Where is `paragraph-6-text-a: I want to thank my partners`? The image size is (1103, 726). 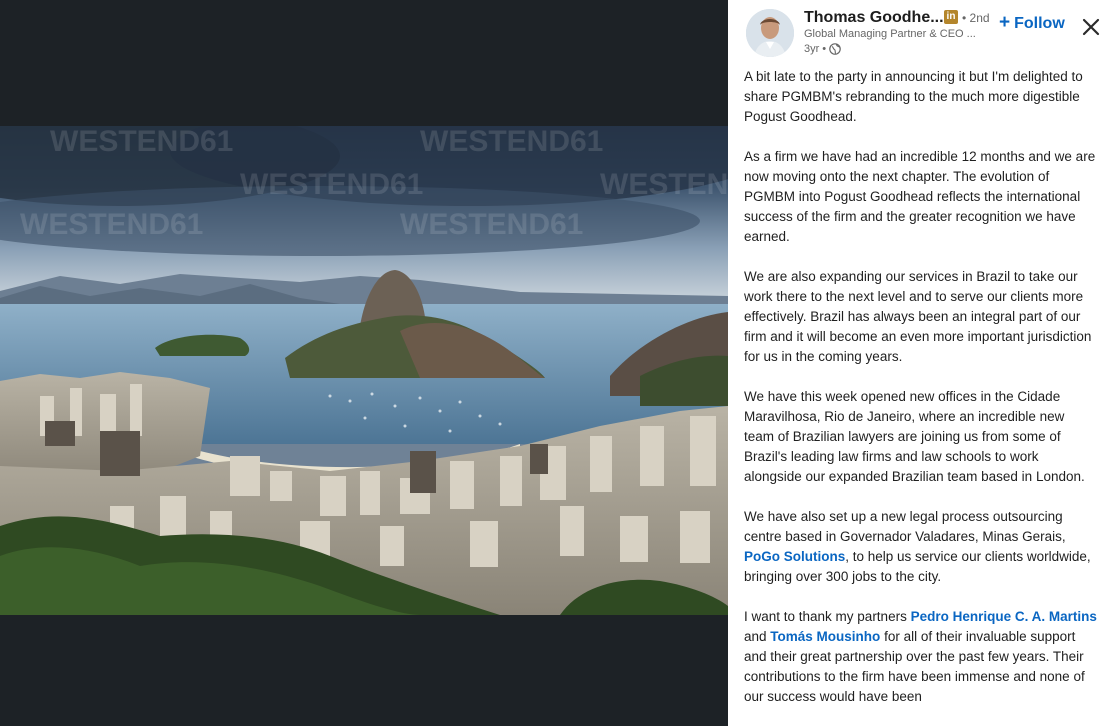 paragraph-6-text-a: I want to thank my partners is located at coordinates (825, 616).